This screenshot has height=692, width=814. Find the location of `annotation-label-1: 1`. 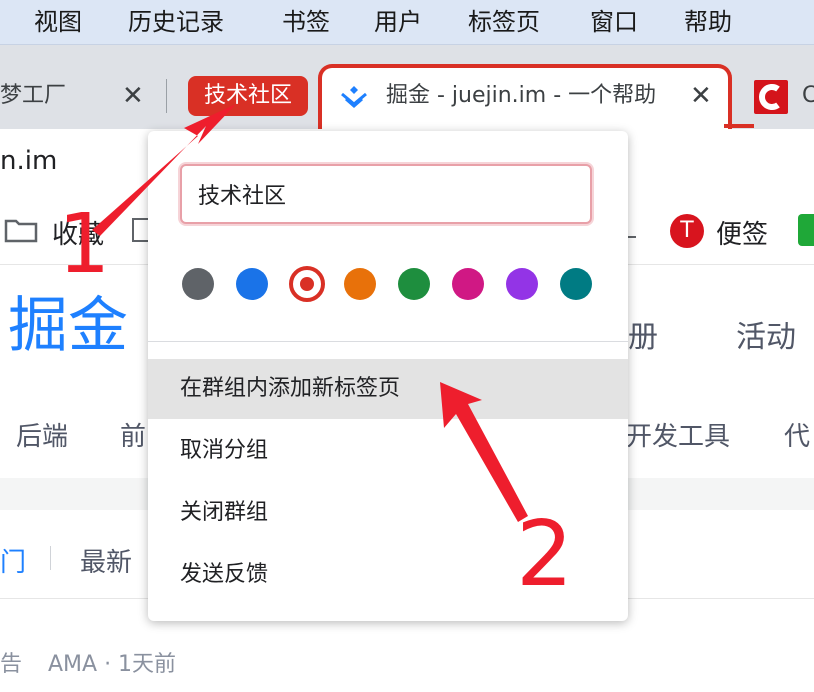

annotation-label-1: 1 is located at coordinates (84, 244).